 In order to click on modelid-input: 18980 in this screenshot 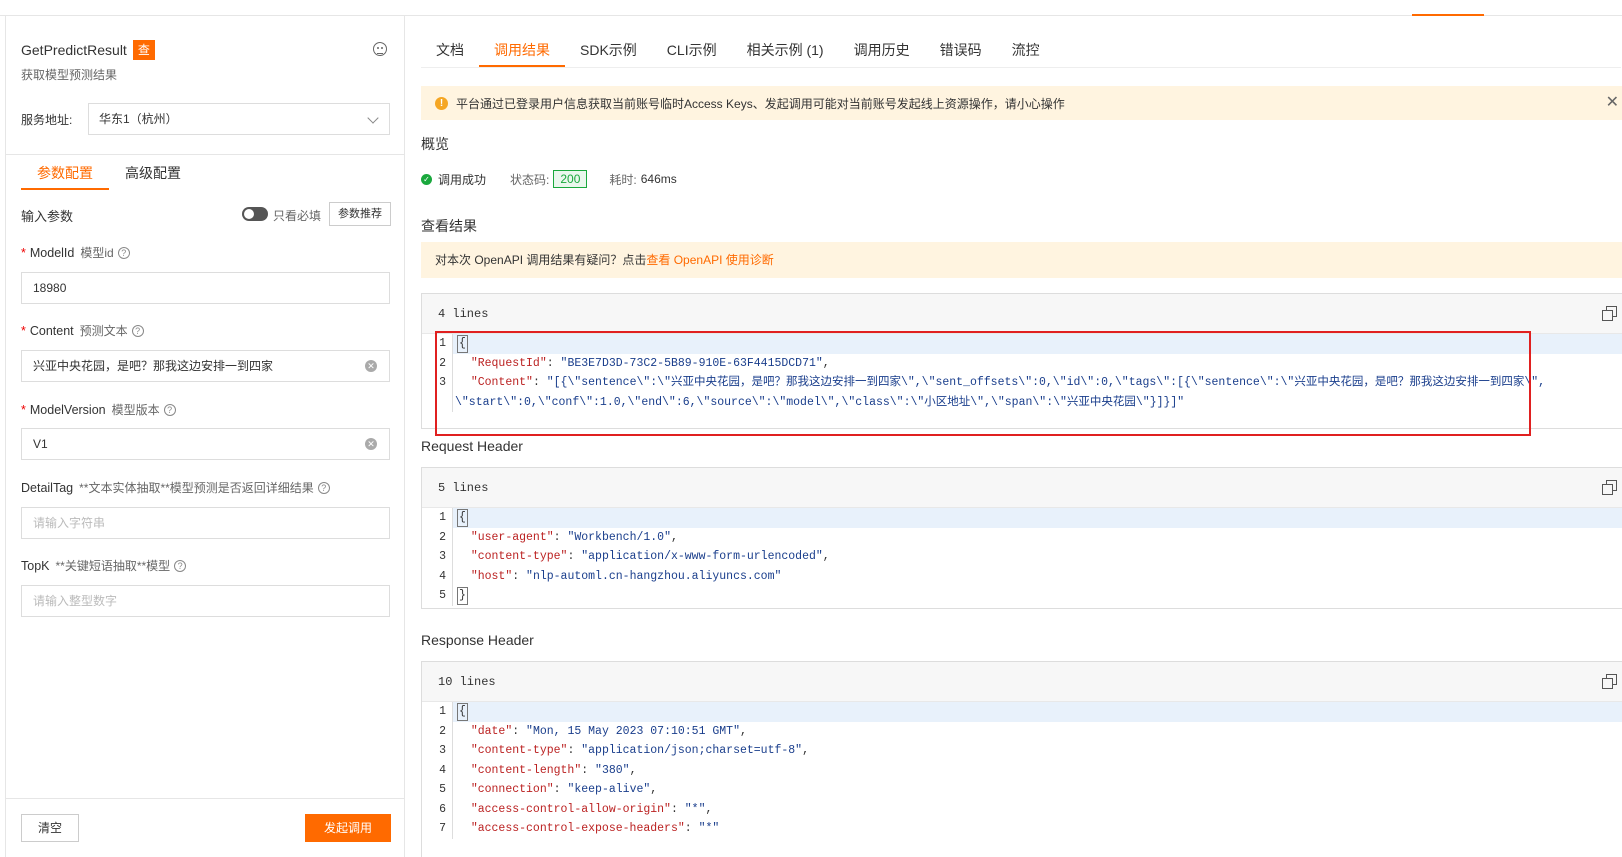, I will do `click(205, 288)`.